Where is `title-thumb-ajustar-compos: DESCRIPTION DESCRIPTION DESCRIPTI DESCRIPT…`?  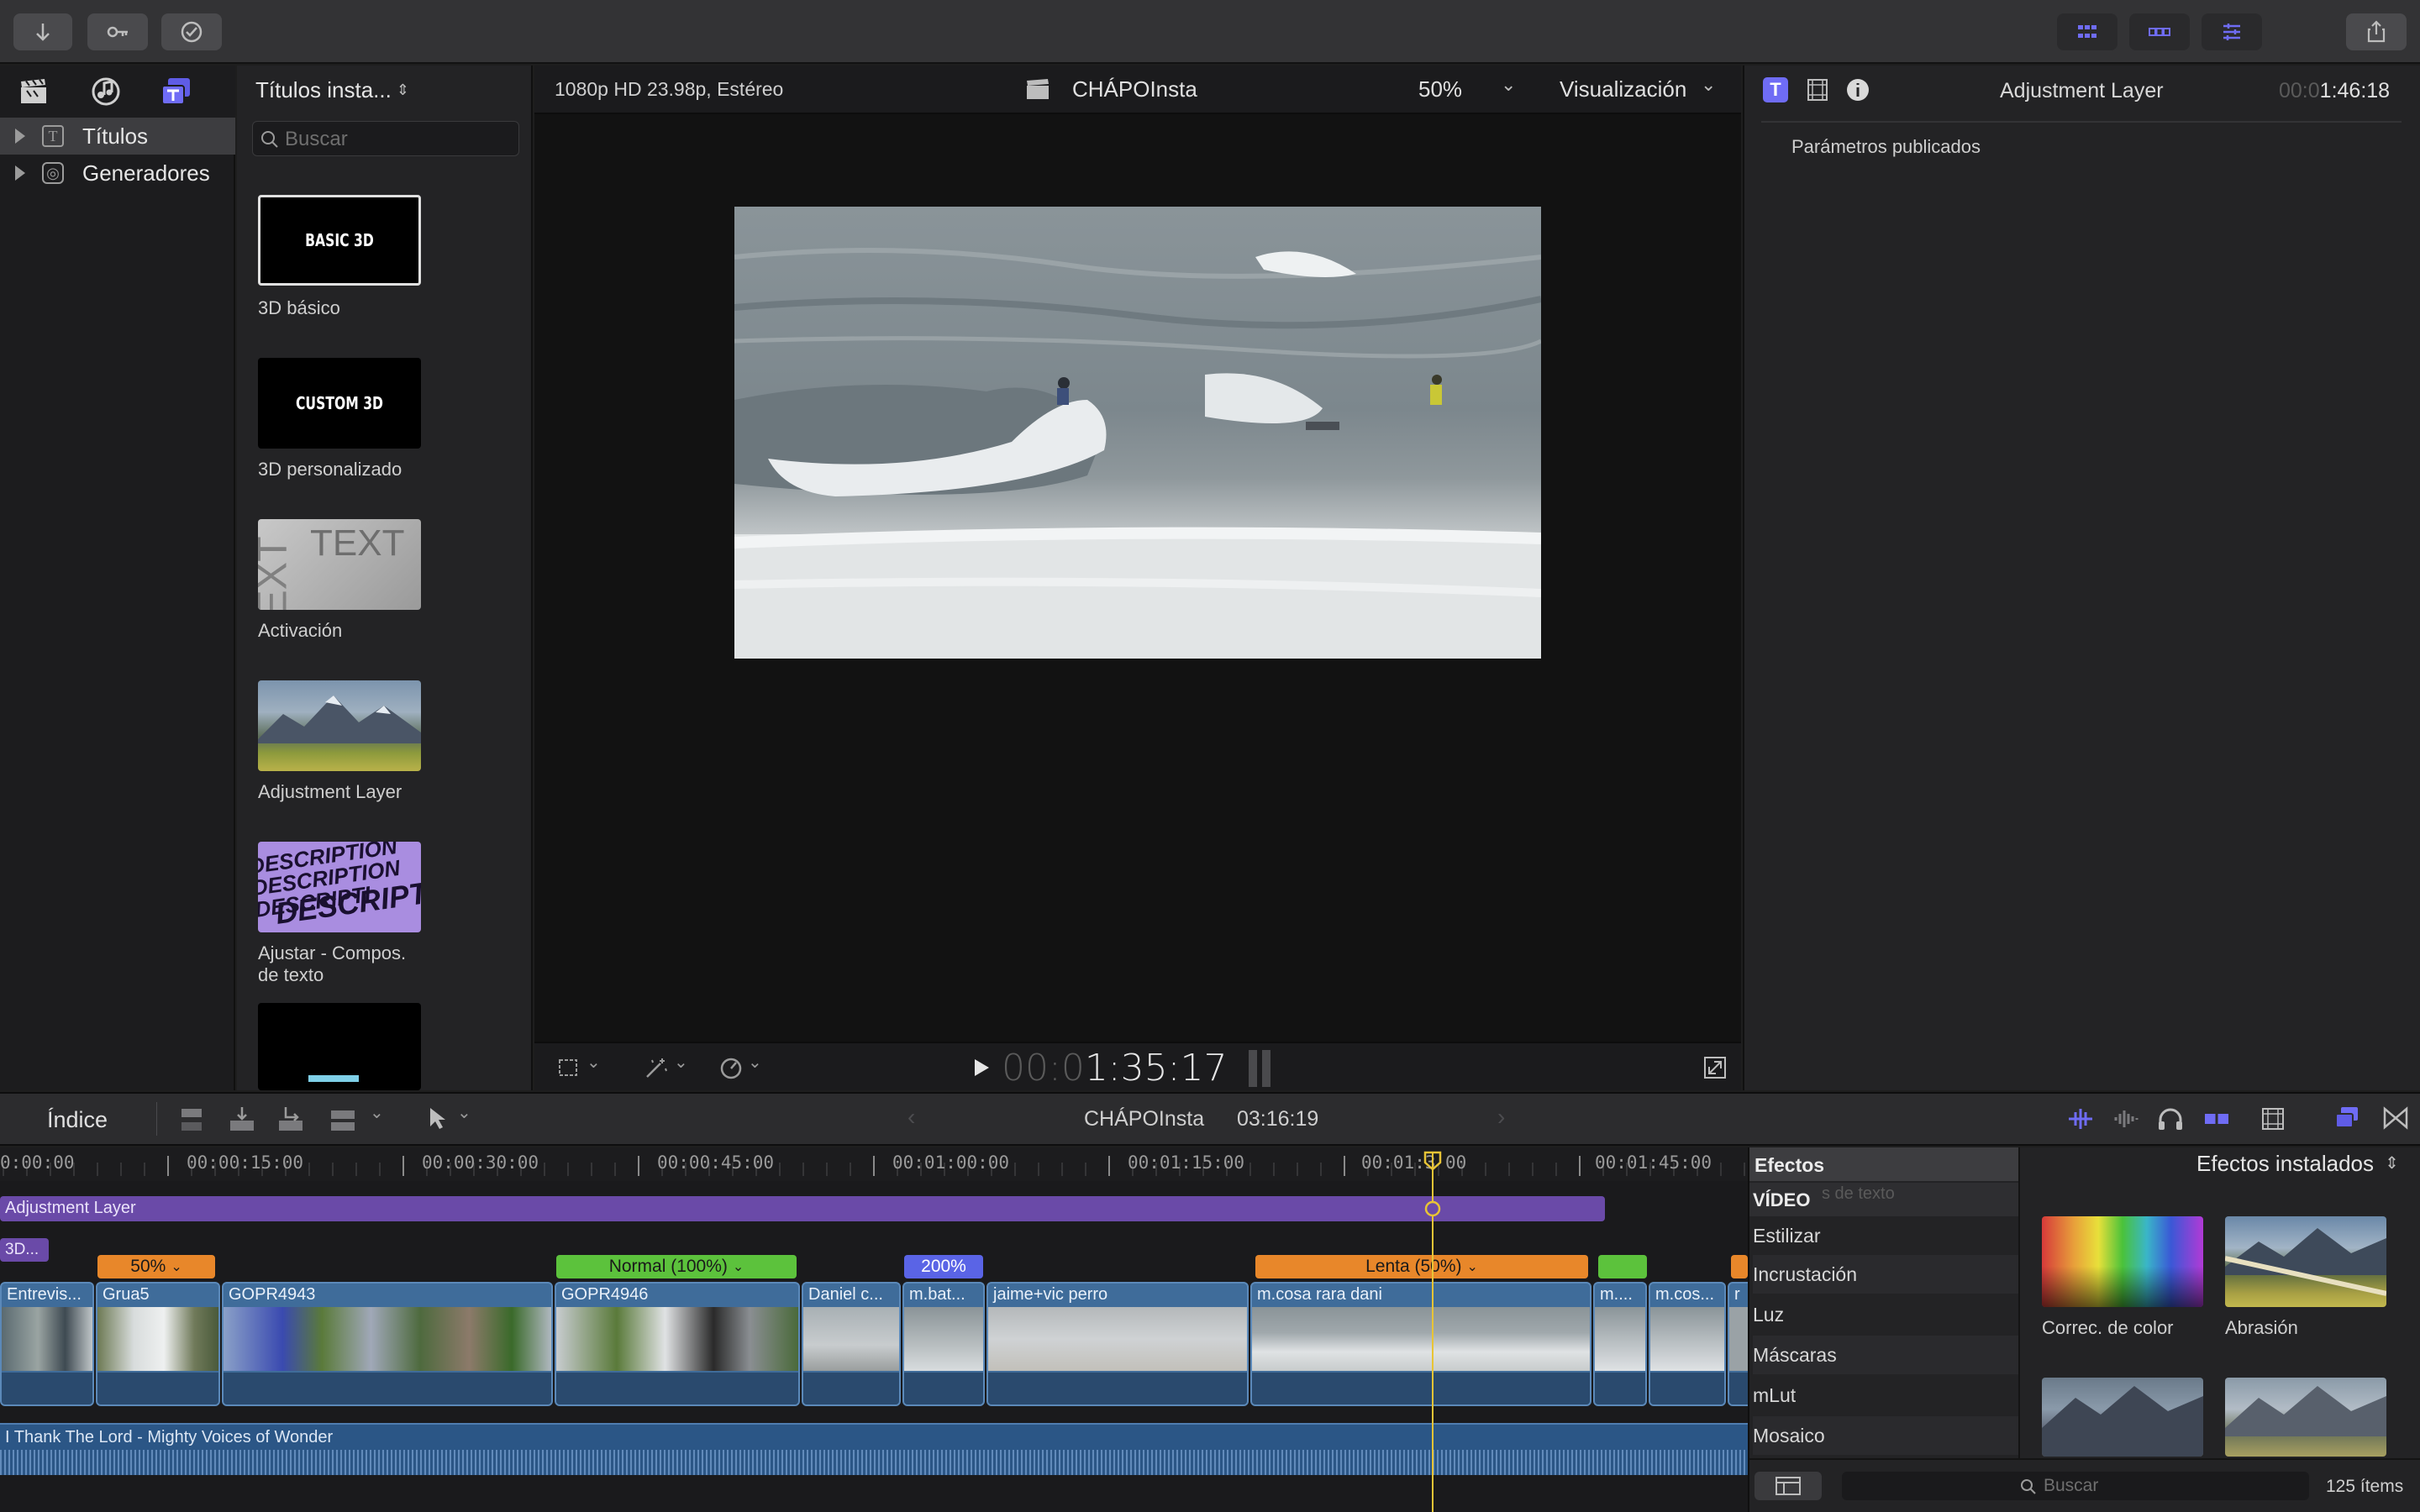
title-thumb-ajustar-compos: DESCRIPTION DESCRIPTION DESCRIPTI DESCRIPT… is located at coordinates (339, 887).